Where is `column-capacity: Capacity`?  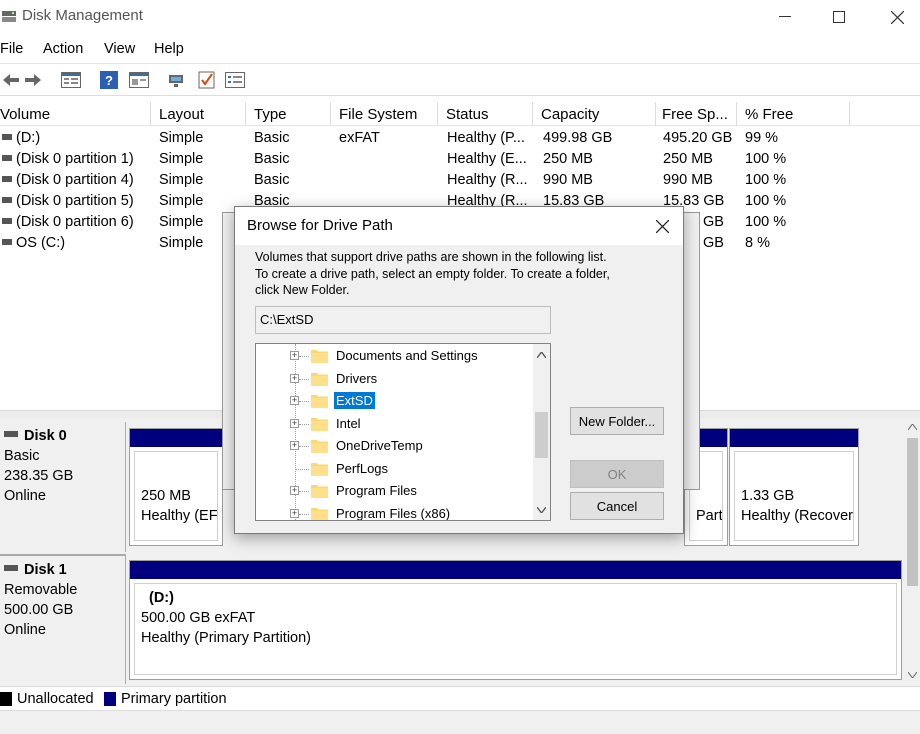 column-capacity: Capacity is located at coordinates (596, 114).